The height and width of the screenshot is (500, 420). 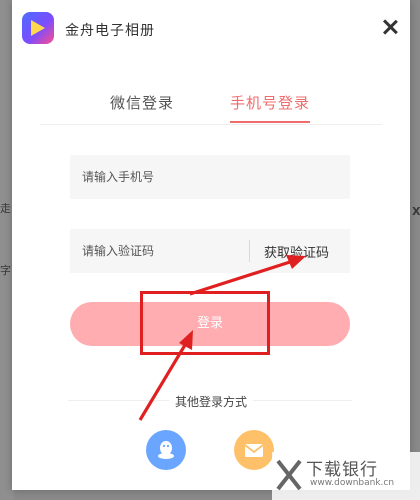 What do you see at coordinates (240, 278) in the screenshot?
I see `arrow-to-get-code` at bounding box center [240, 278].